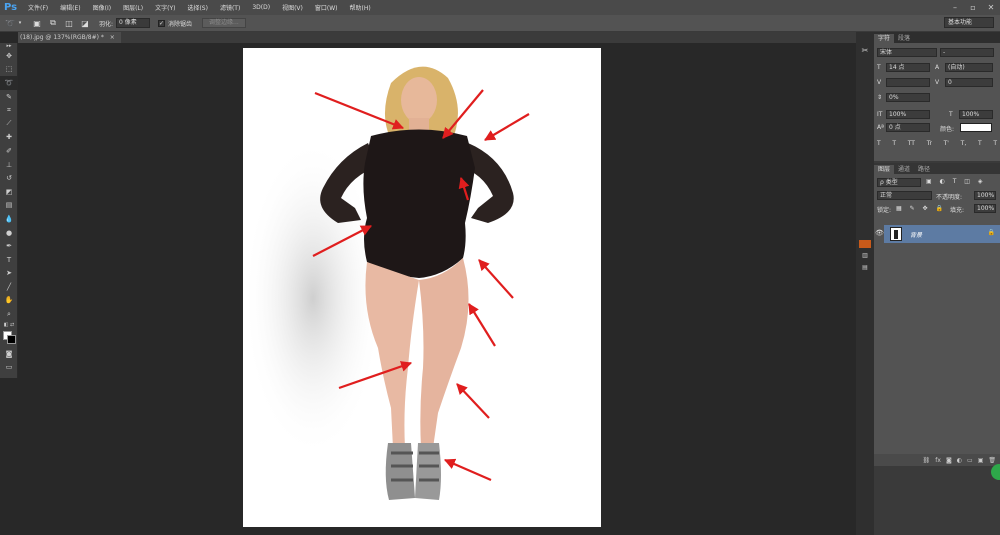 The image size is (1000, 535). Describe the element at coordinates (197, 7) in the screenshot. I see `menu-select: 选择(S)` at that location.